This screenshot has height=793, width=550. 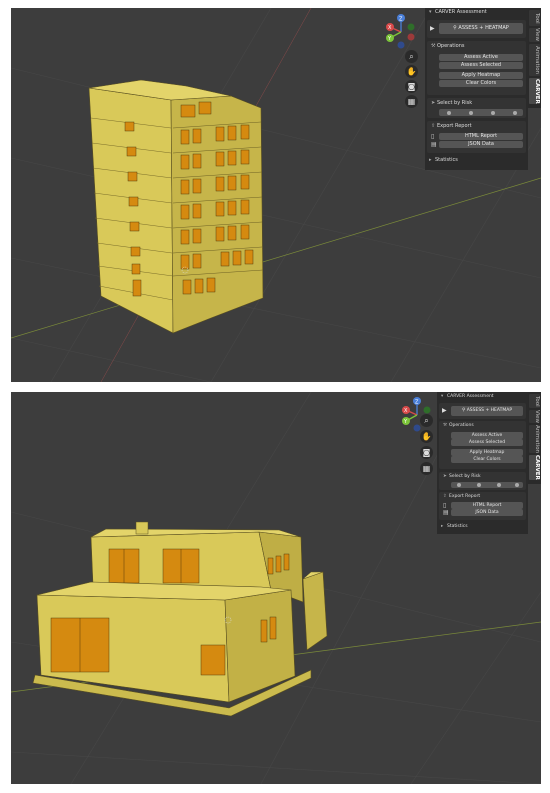 What do you see at coordinates (426, 452) in the screenshot?
I see `camera-icon-2: ◙` at bounding box center [426, 452].